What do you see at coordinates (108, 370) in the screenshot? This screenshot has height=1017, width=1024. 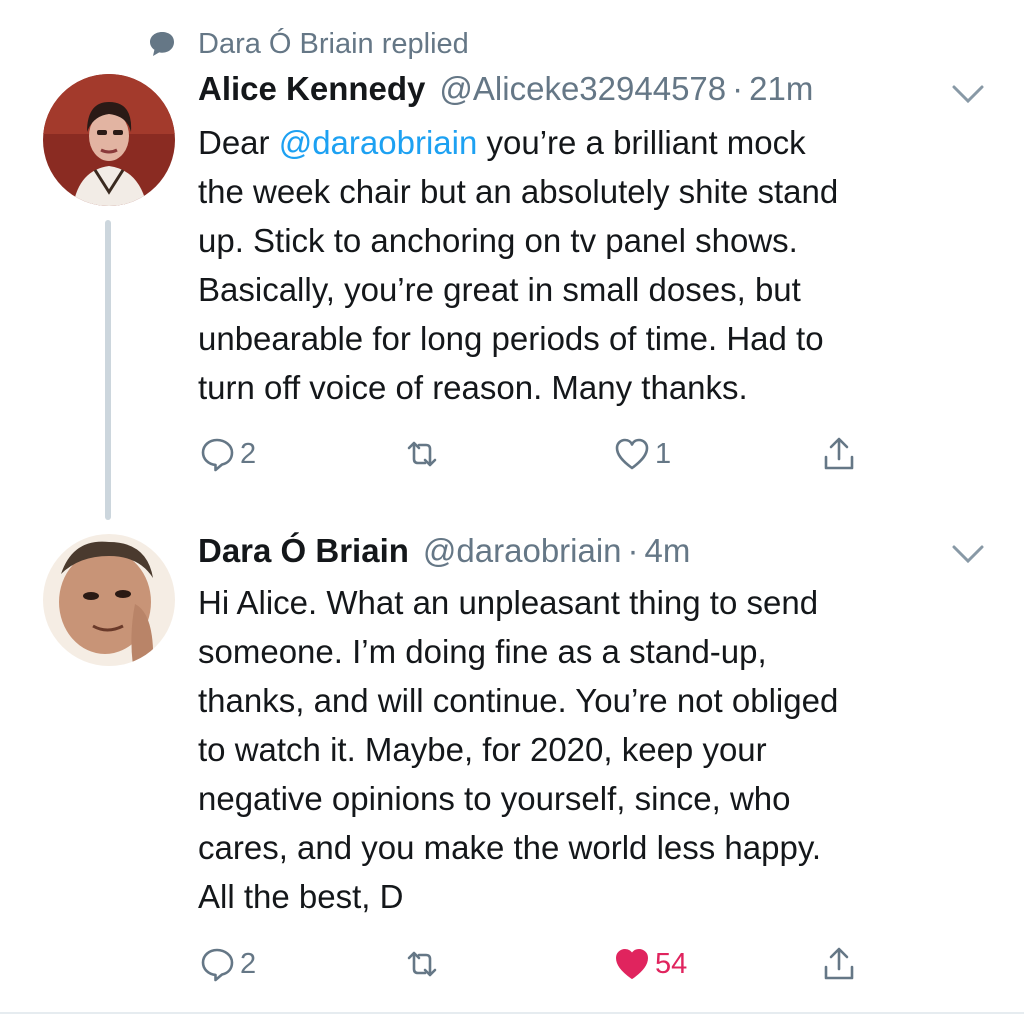 I see `thread-connector` at bounding box center [108, 370].